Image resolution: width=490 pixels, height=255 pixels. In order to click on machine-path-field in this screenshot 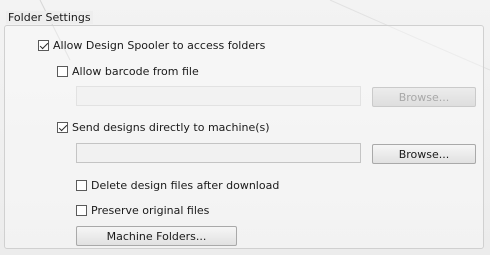, I will do `click(218, 153)`.